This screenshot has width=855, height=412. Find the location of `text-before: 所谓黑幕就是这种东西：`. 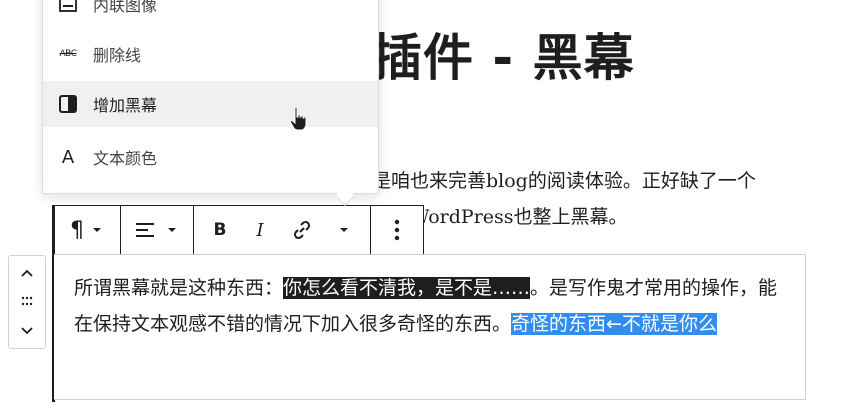

text-before: 所谓黑幕就是这种东西： is located at coordinates (179, 288).